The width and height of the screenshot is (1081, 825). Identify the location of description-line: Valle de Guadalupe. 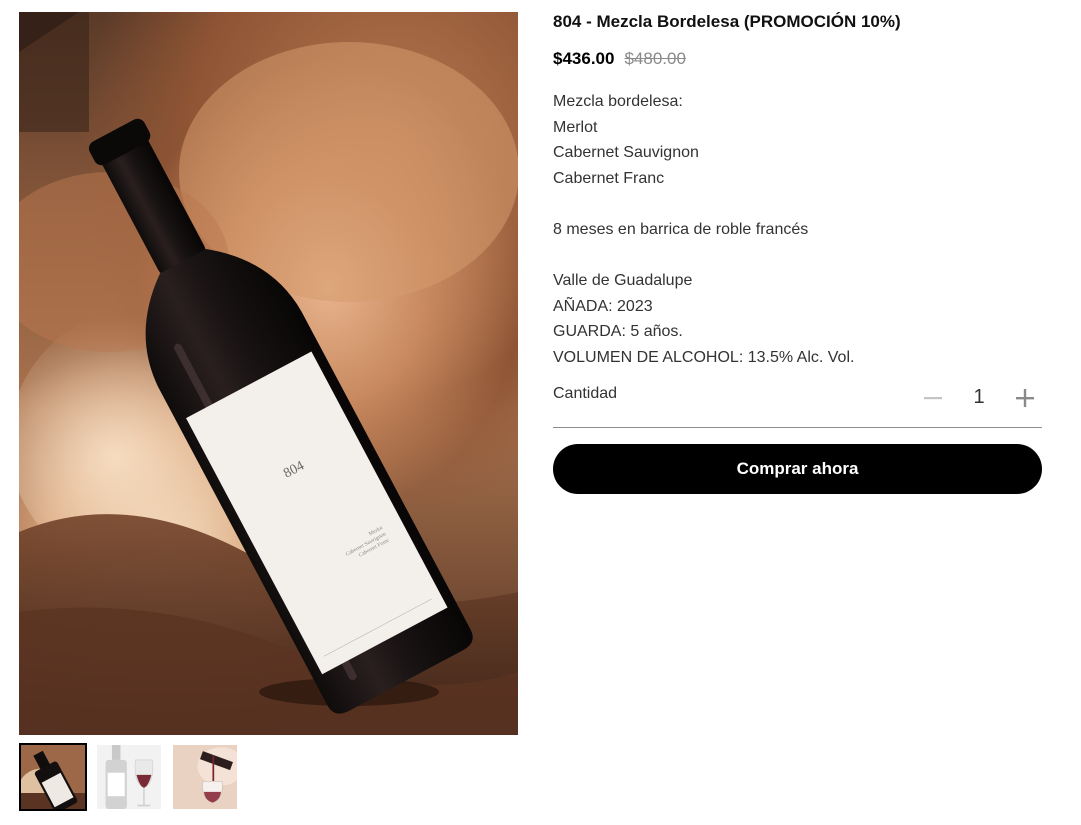
(623, 281).